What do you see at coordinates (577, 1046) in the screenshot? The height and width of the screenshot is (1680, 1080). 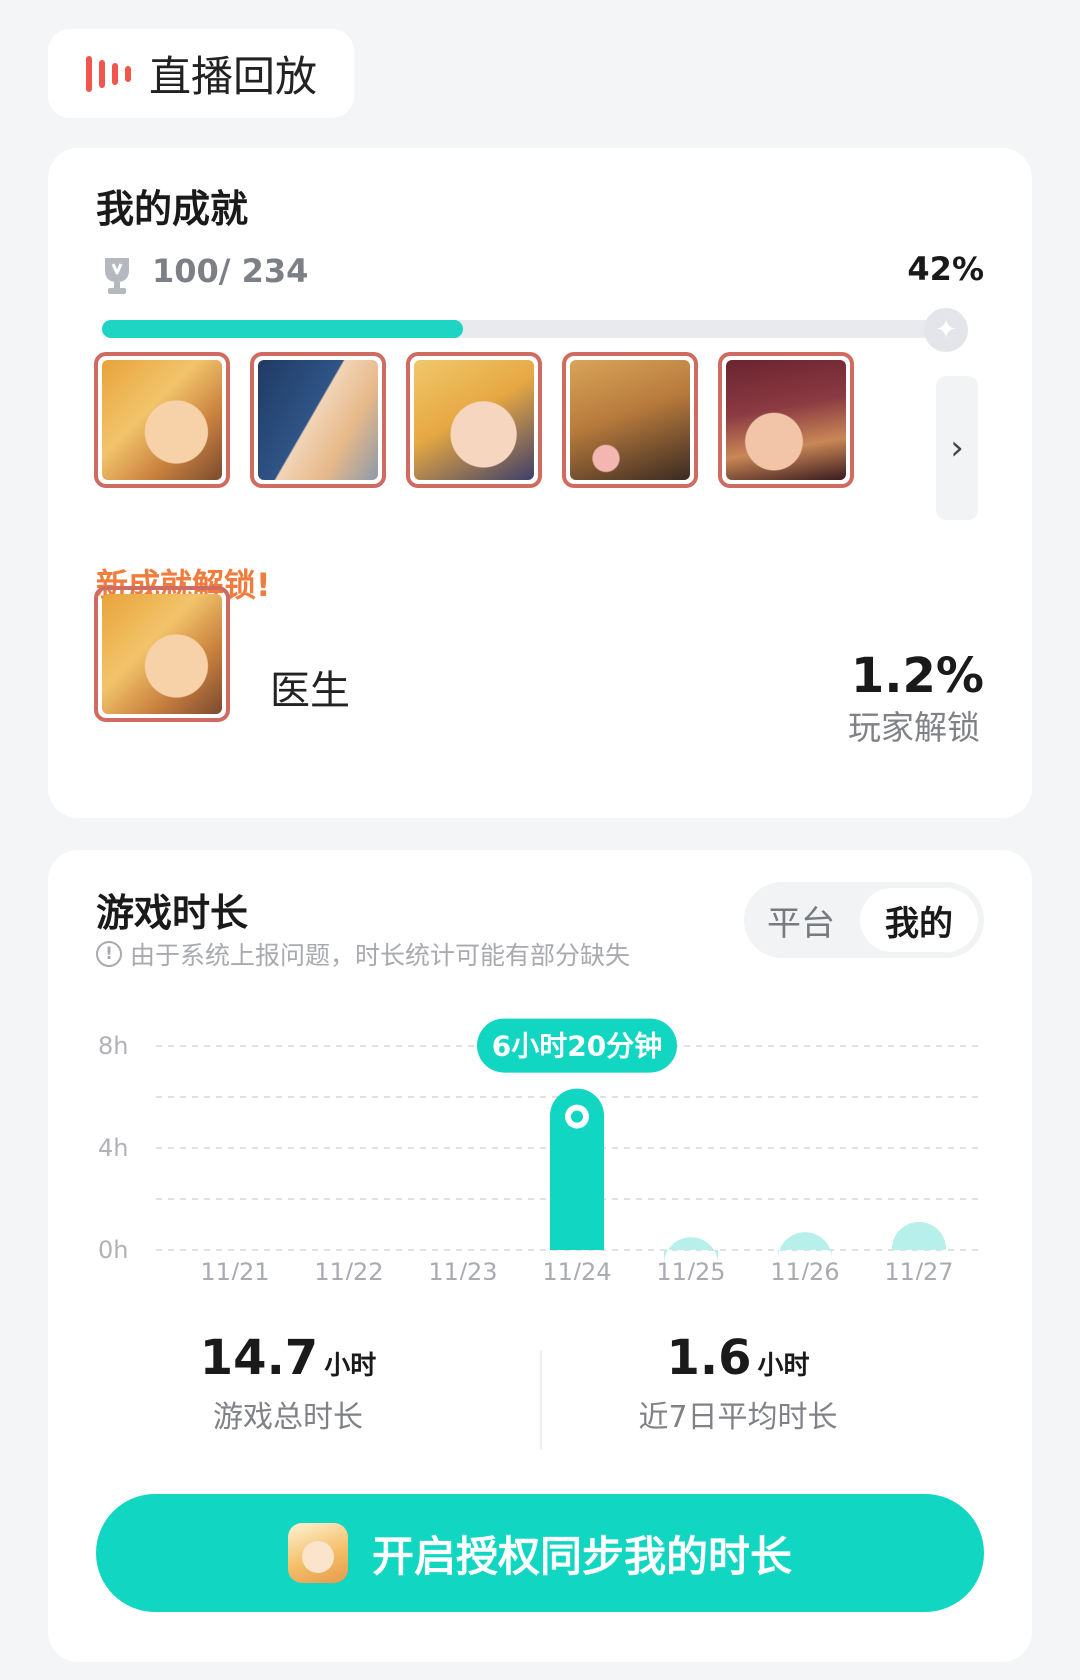 I see `tooltip-text: 6小时20分钟` at bounding box center [577, 1046].